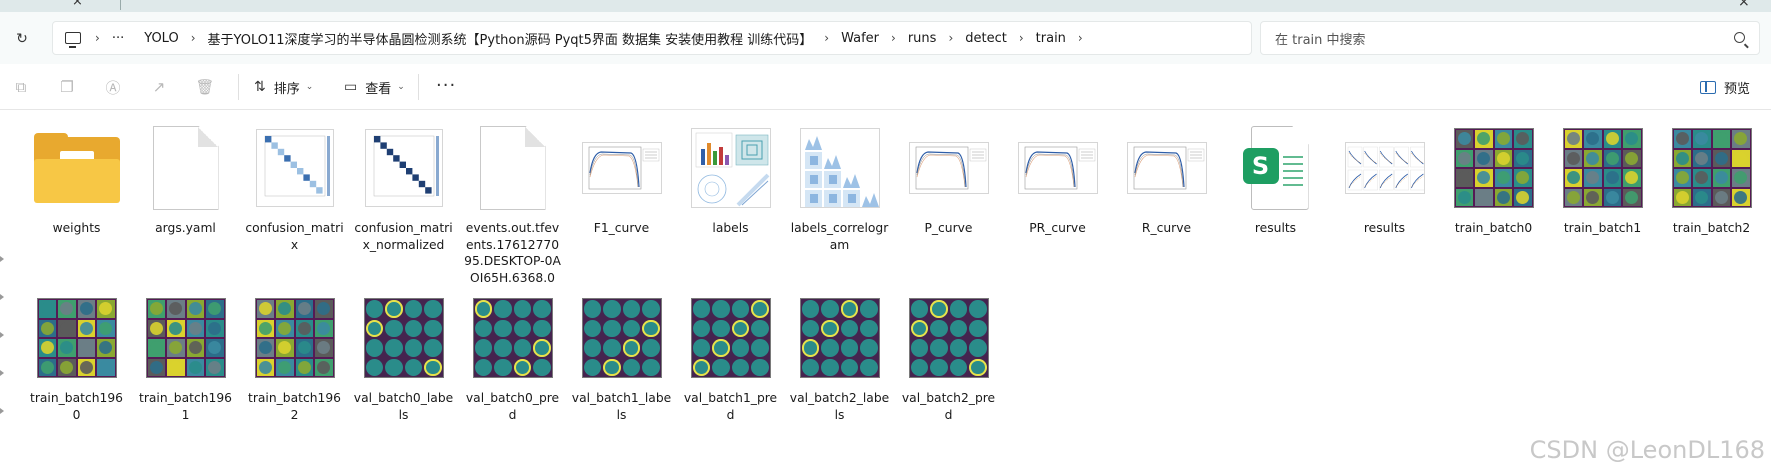  What do you see at coordinates (948, 205) in the screenshot?
I see `file-item: P_curve` at bounding box center [948, 205].